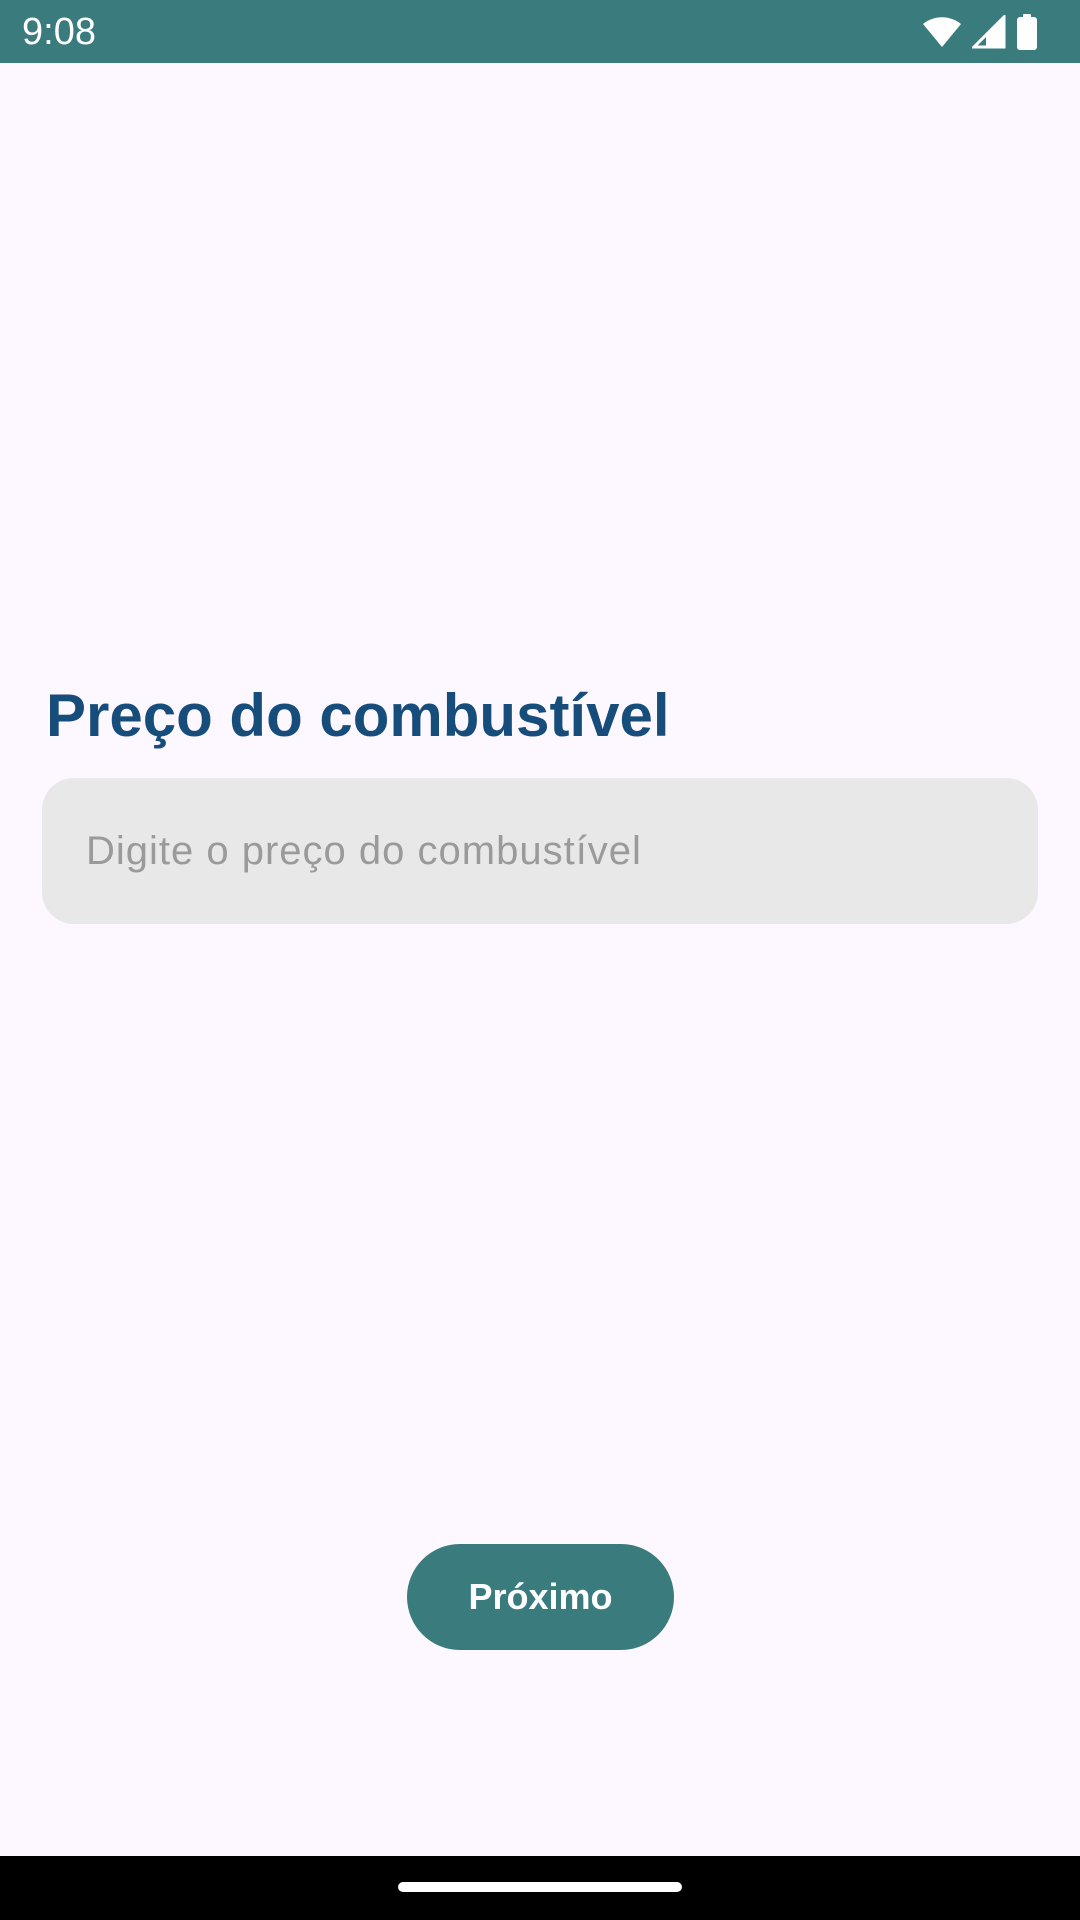 The height and width of the screenshot is (1920, 1080). Describe the element at coordinates (358, 715) in the screenshot. I see `page-title: Preço do combustível` at that location.